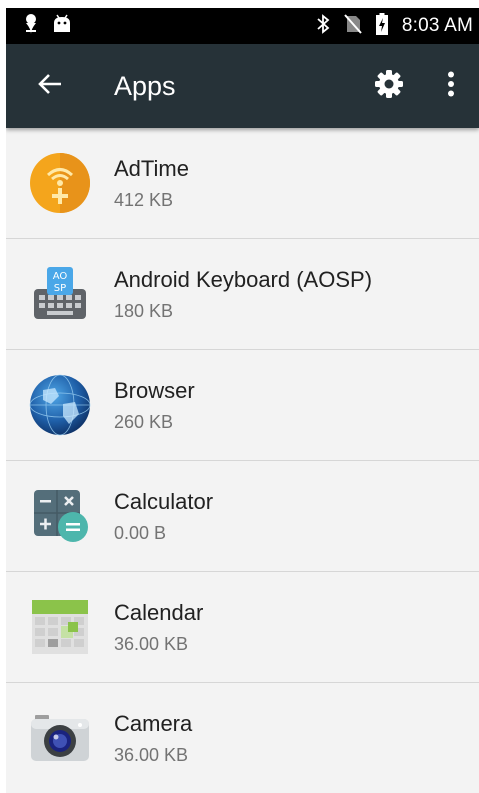 This screenshot has height=793, width=479. What do you see at coordinates (60, 516) in the screenshot?
I see `calculator-icon` at bounding box center [60, 516].